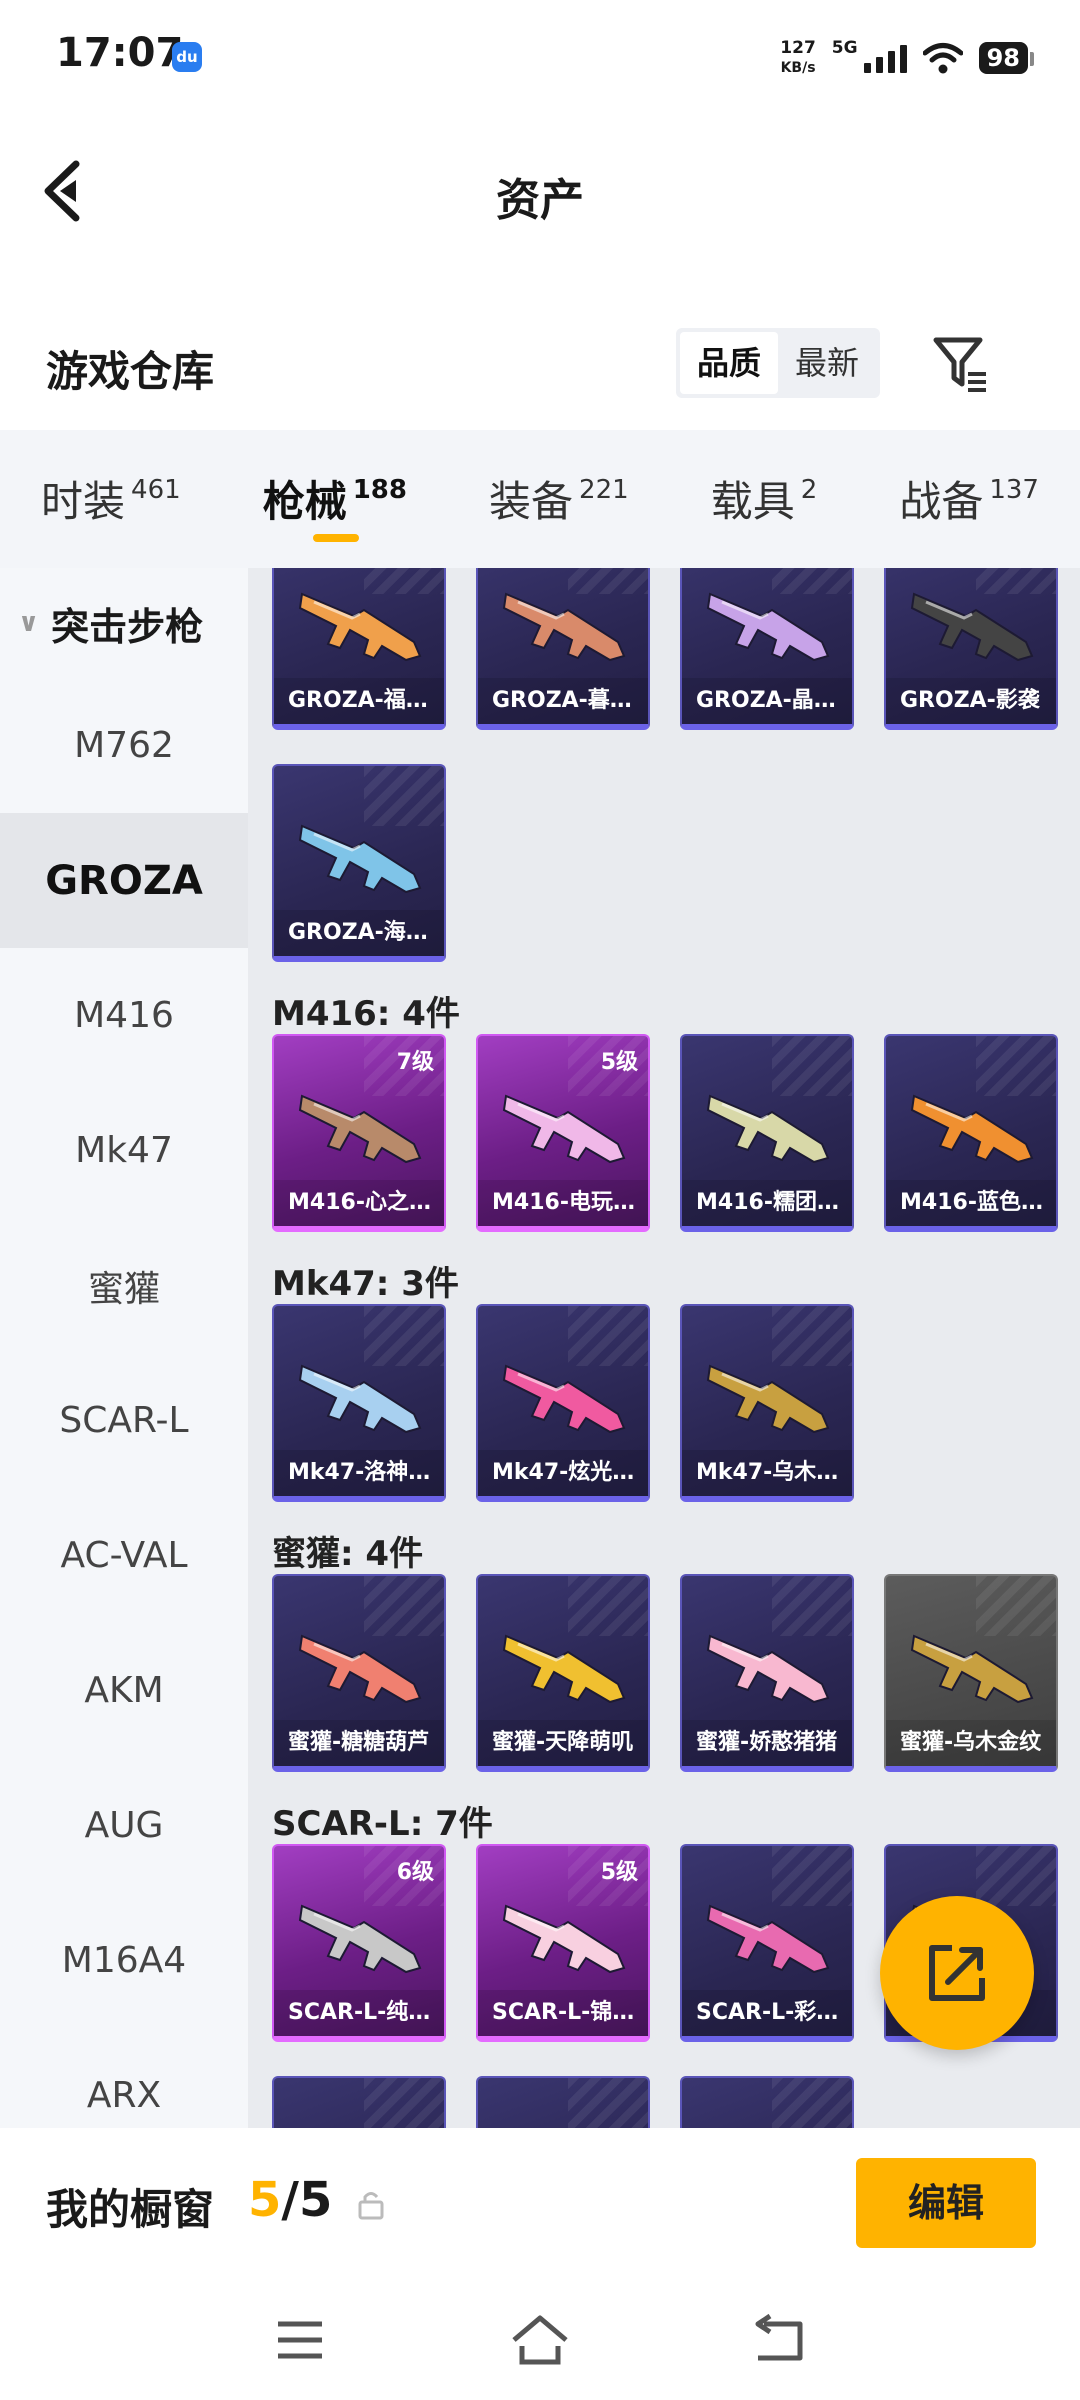 Image resolution: width=1080 pixels, height=2400 pixels. Describe the element at coordinates (335, 499) in the screenshot. I see `tab-firearms: 枪械 188` at that location.